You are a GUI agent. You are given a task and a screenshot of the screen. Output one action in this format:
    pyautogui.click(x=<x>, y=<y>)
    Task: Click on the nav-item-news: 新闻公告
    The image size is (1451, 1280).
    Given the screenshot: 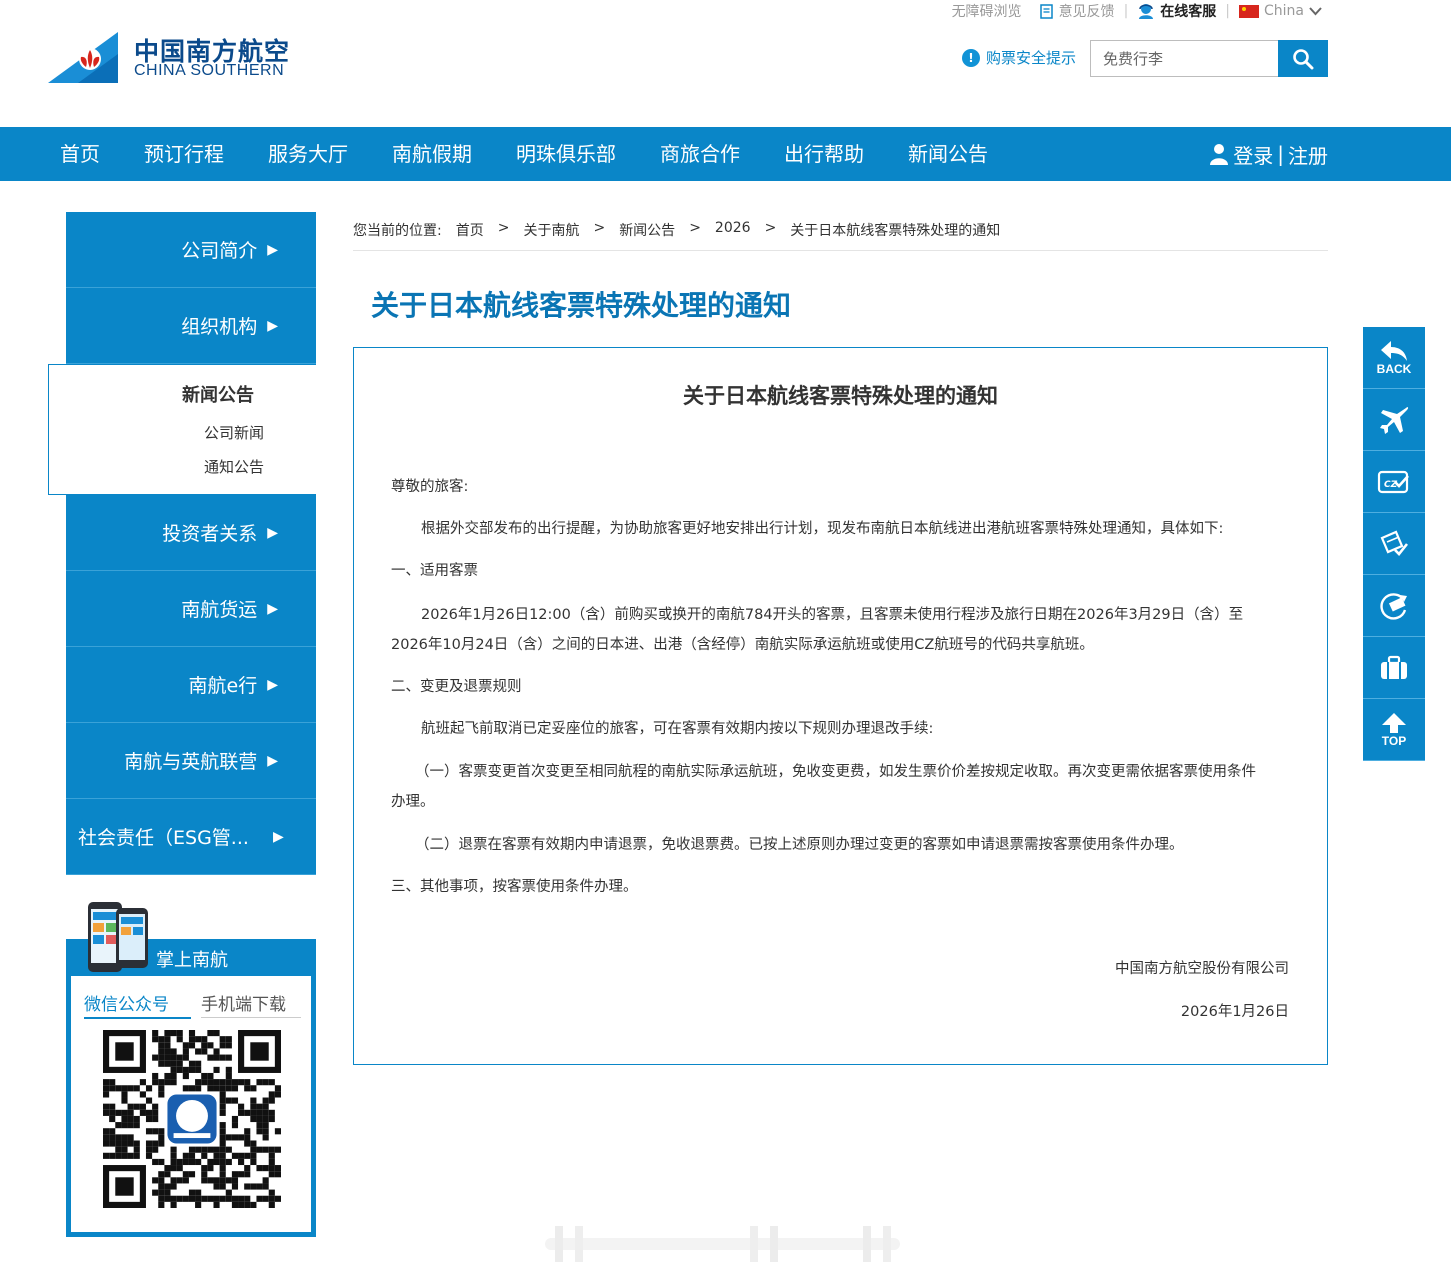 What is the action you would take?
    pyautogui.click(x=948, y=154)
    